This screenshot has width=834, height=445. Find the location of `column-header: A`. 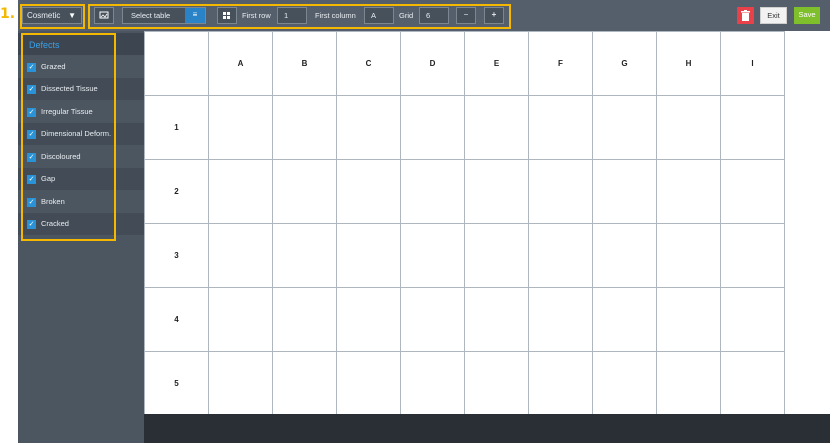

column-header: A is located at coordinates (240, 63).